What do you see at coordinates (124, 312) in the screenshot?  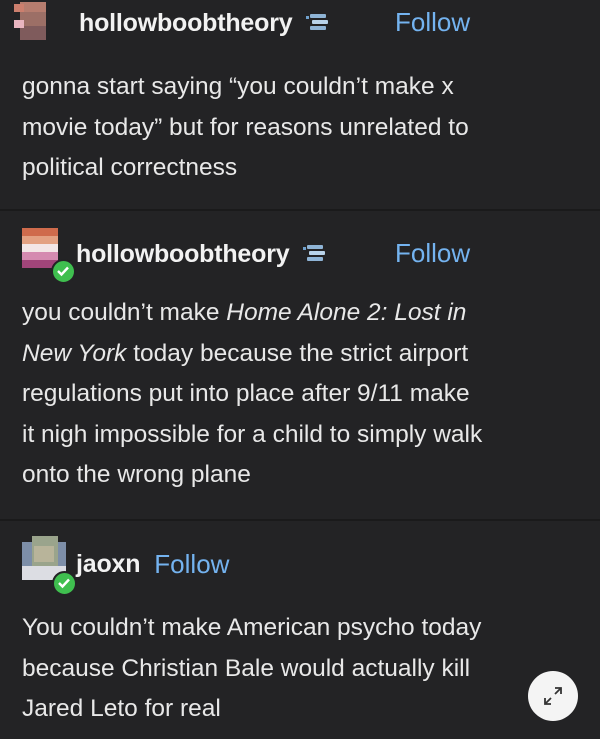 I see `post-text-segment: you couldn’t make` at bounding box center [124, 312].